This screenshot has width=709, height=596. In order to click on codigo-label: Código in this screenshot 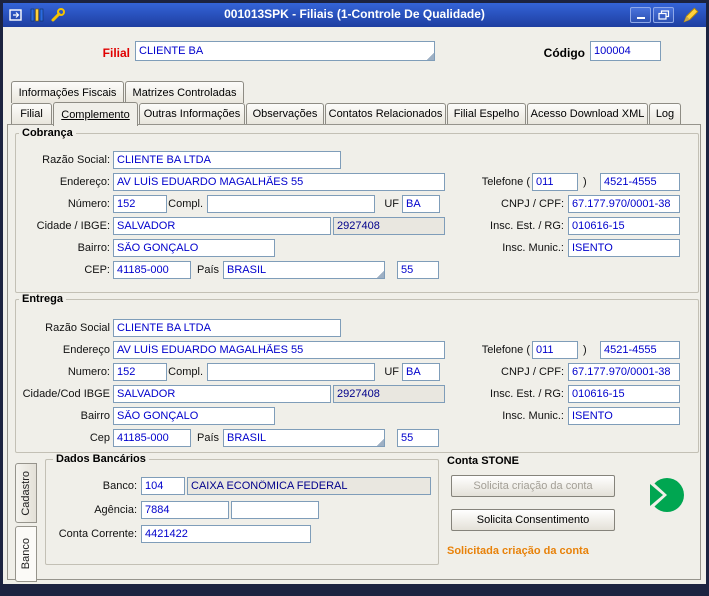, I will do `click(564, 53)`.